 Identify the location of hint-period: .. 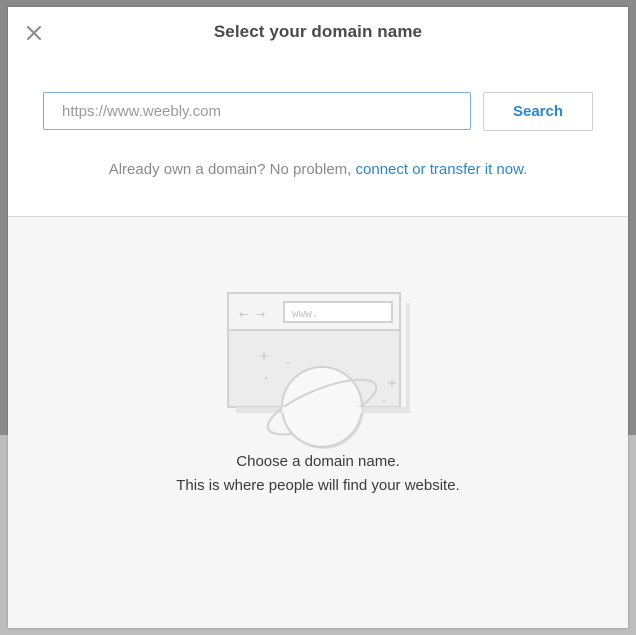
(525, 169).